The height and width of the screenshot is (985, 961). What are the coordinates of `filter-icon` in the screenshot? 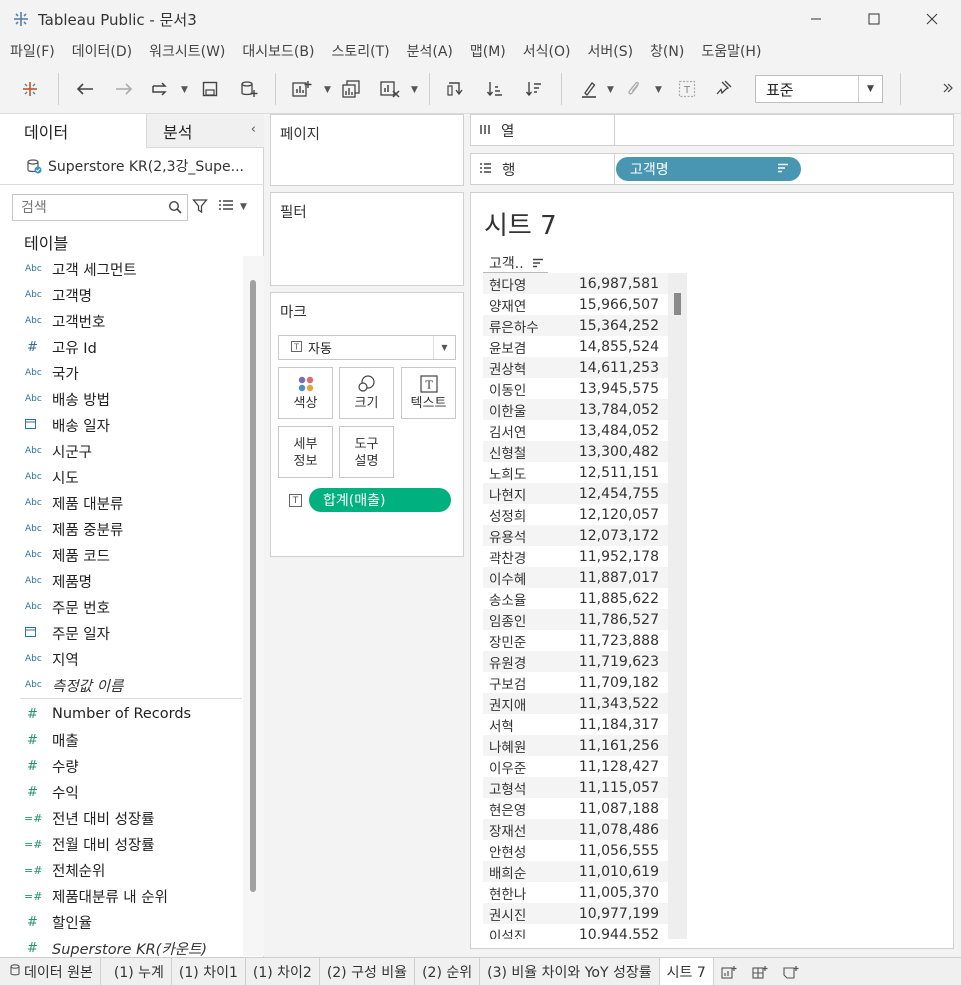 It's located at (200, 206).